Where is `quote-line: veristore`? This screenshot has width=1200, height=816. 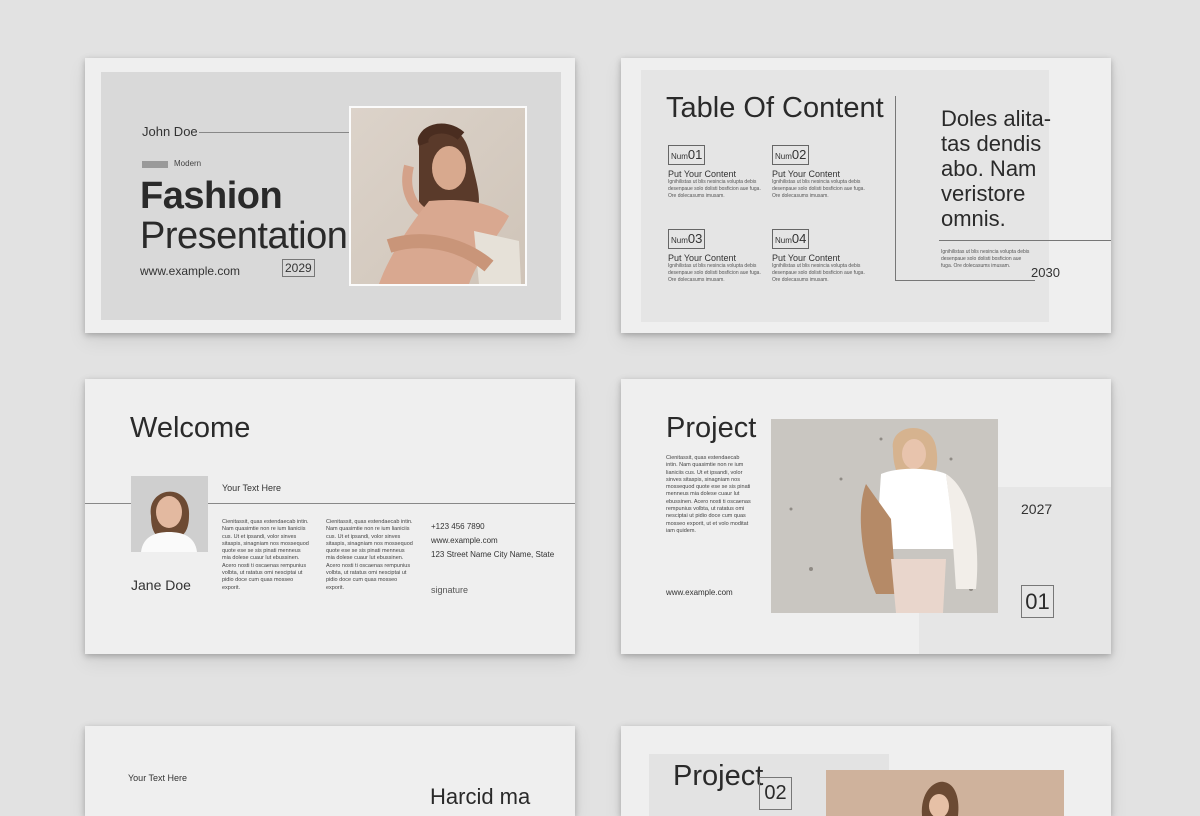
quote-line: veristore is located at coordinates (983, 193).